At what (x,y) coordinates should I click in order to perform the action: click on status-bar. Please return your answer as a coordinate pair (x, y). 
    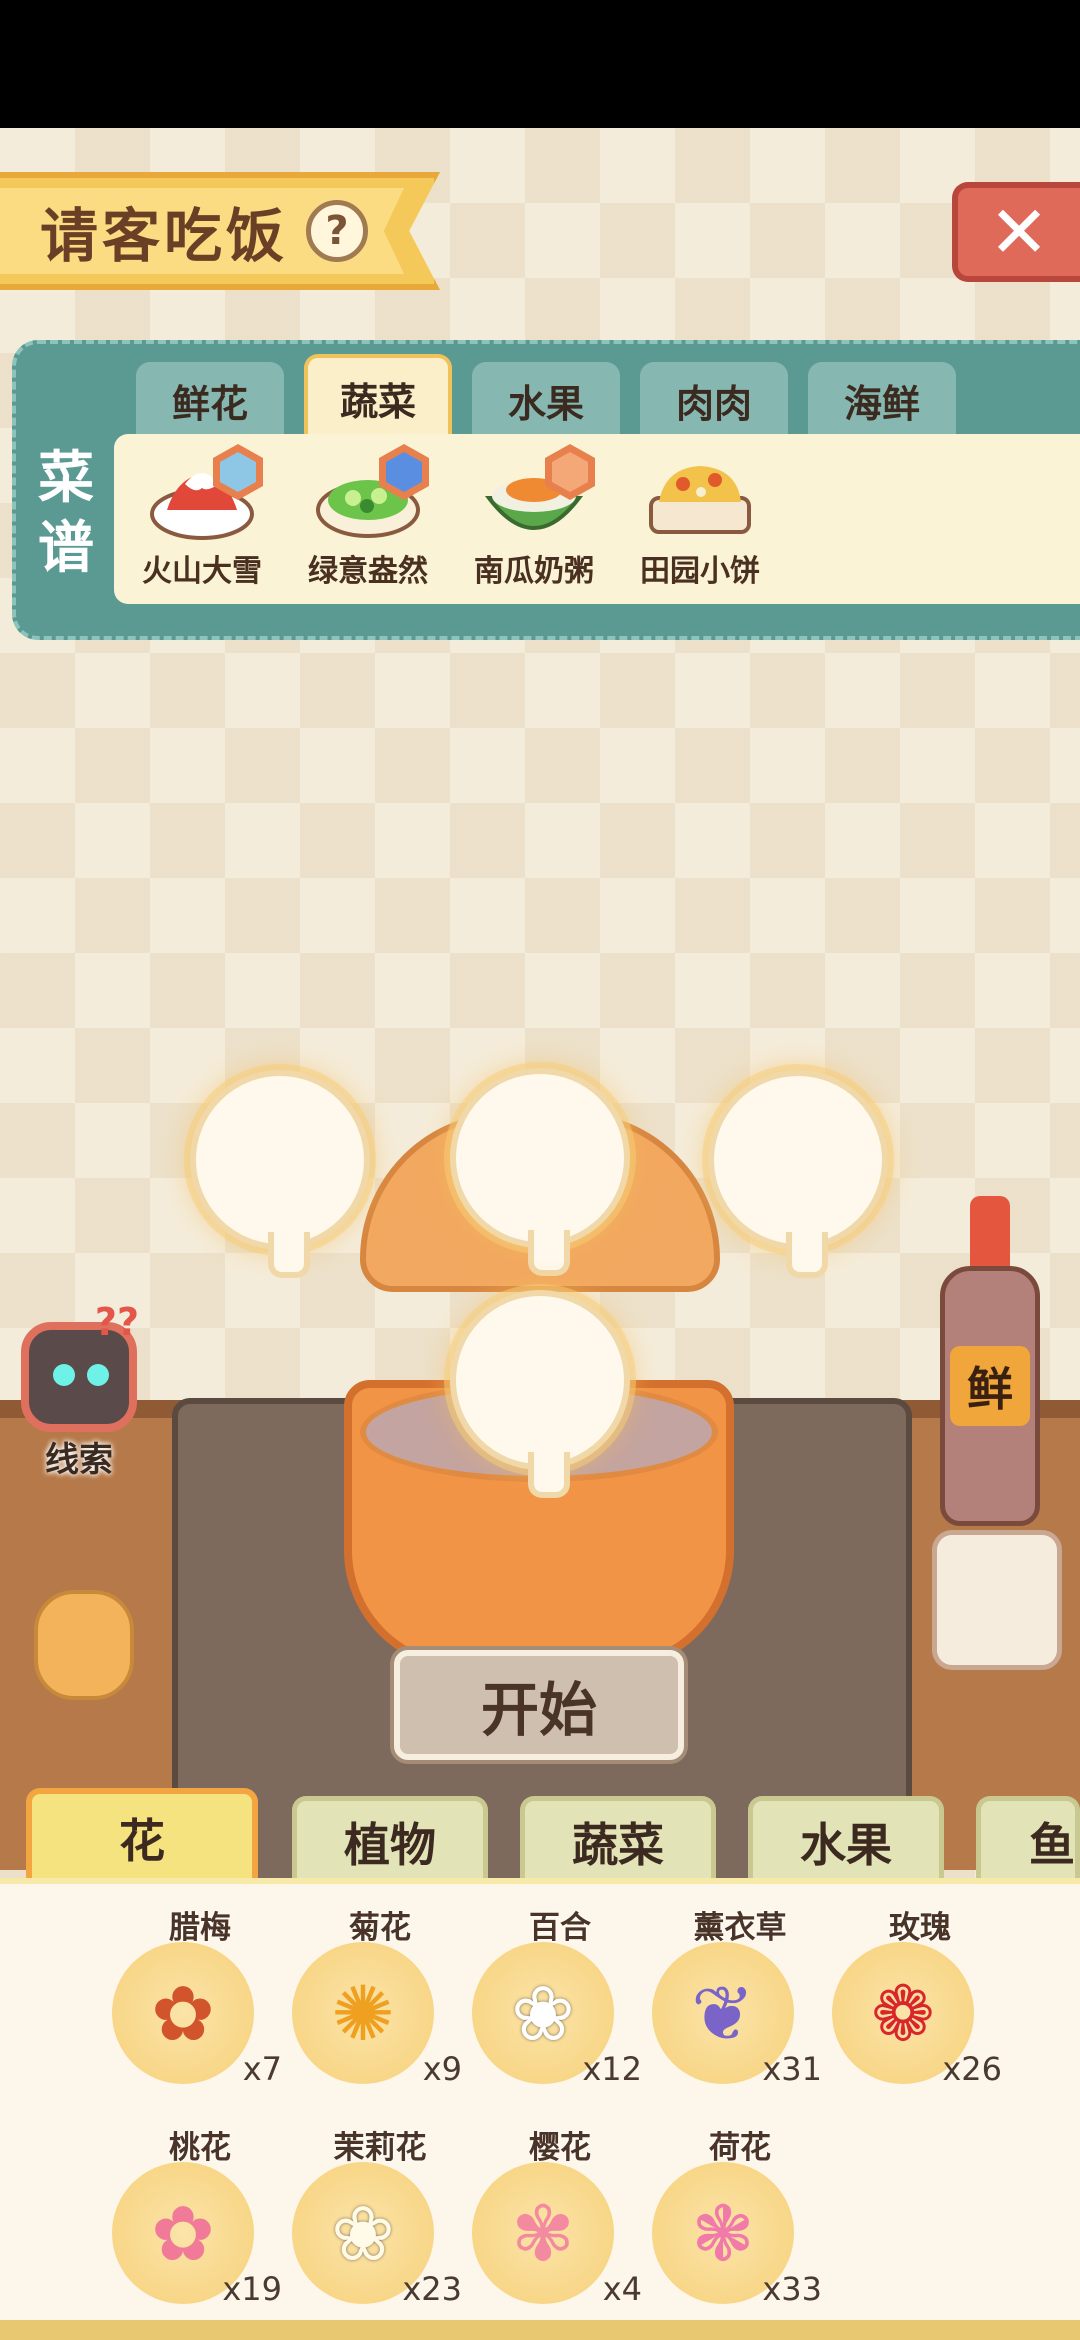
    Looking at the image, I should click on (540, 64).